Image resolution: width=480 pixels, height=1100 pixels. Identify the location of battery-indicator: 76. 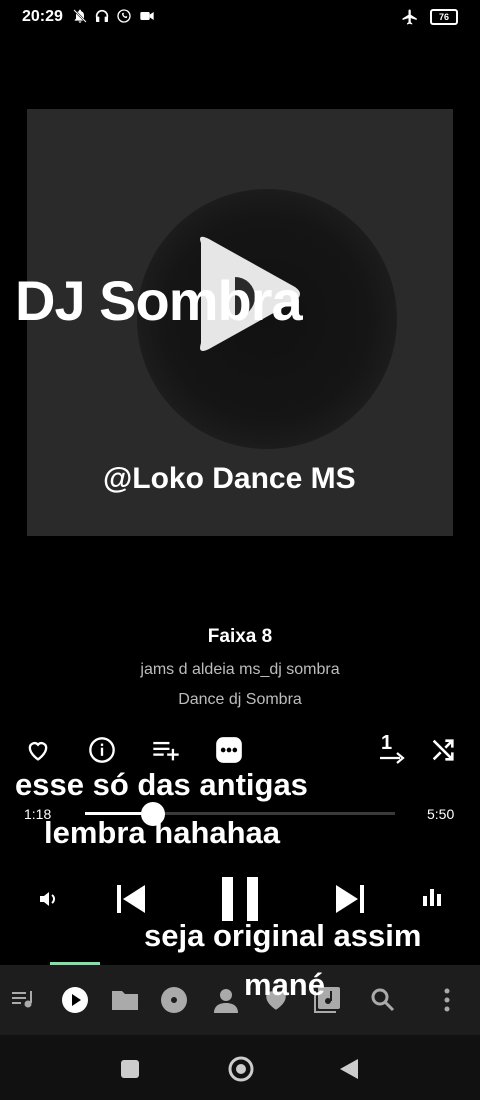
(444, 17).